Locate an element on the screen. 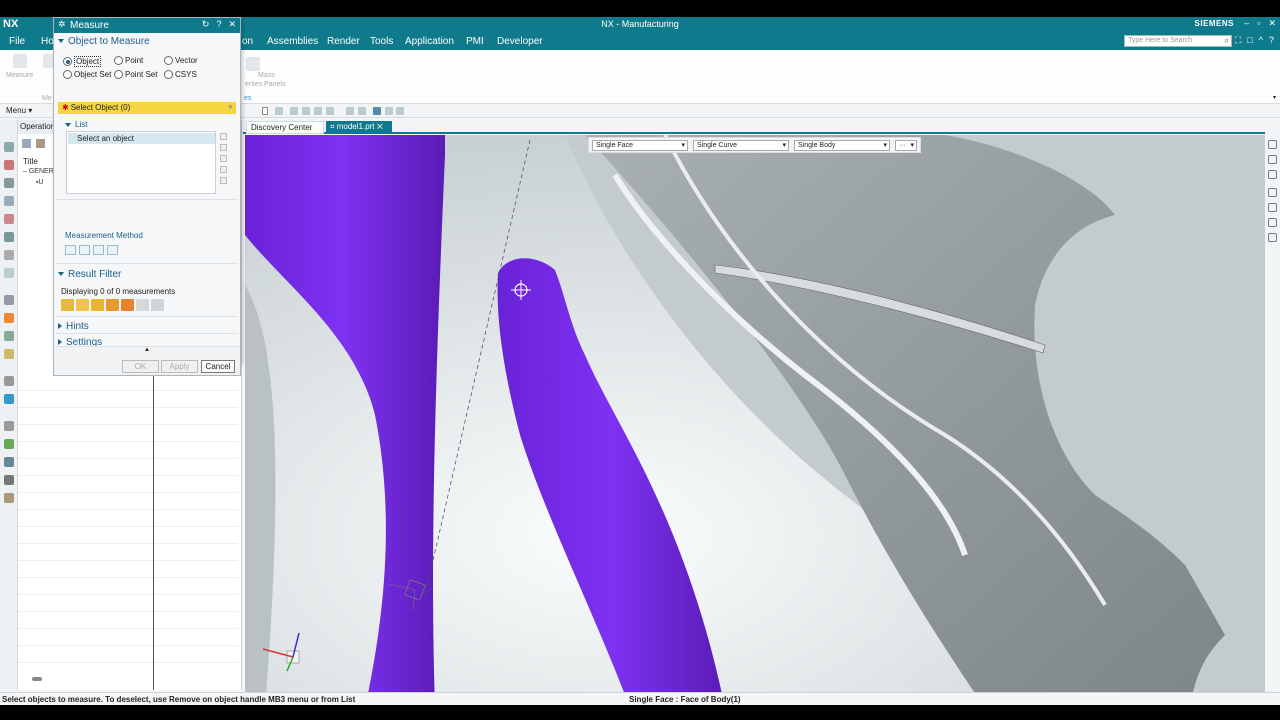 The height and width of the screenshot is (720, 1280). length-filter-icon is located at coordinates (97, 305).